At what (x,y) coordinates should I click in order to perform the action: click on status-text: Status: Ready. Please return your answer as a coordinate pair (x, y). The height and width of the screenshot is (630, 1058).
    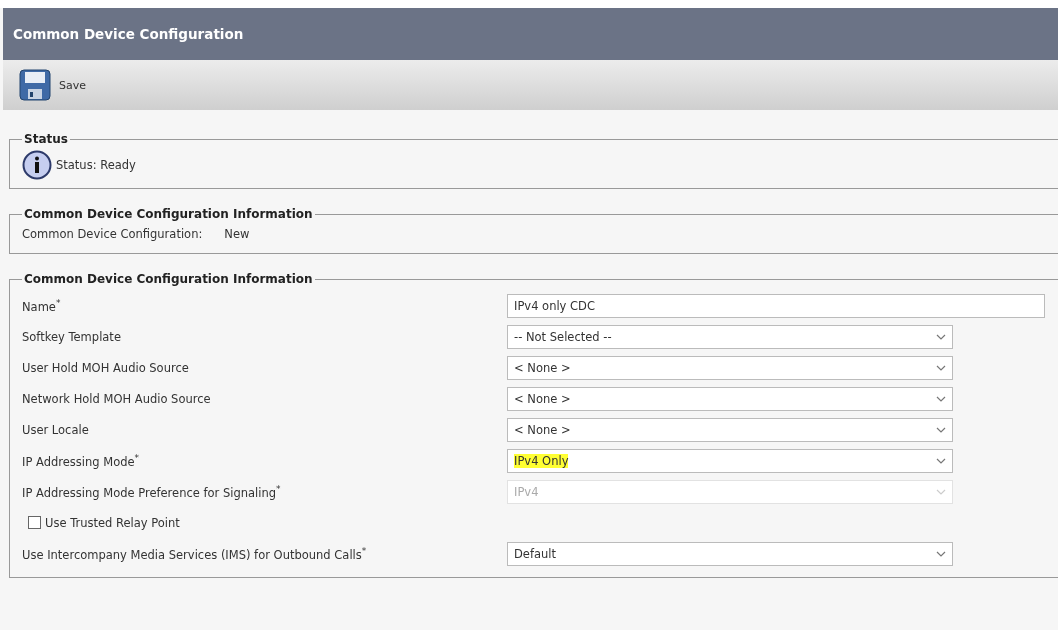
    Looking at the image, I should click on (96, 165).